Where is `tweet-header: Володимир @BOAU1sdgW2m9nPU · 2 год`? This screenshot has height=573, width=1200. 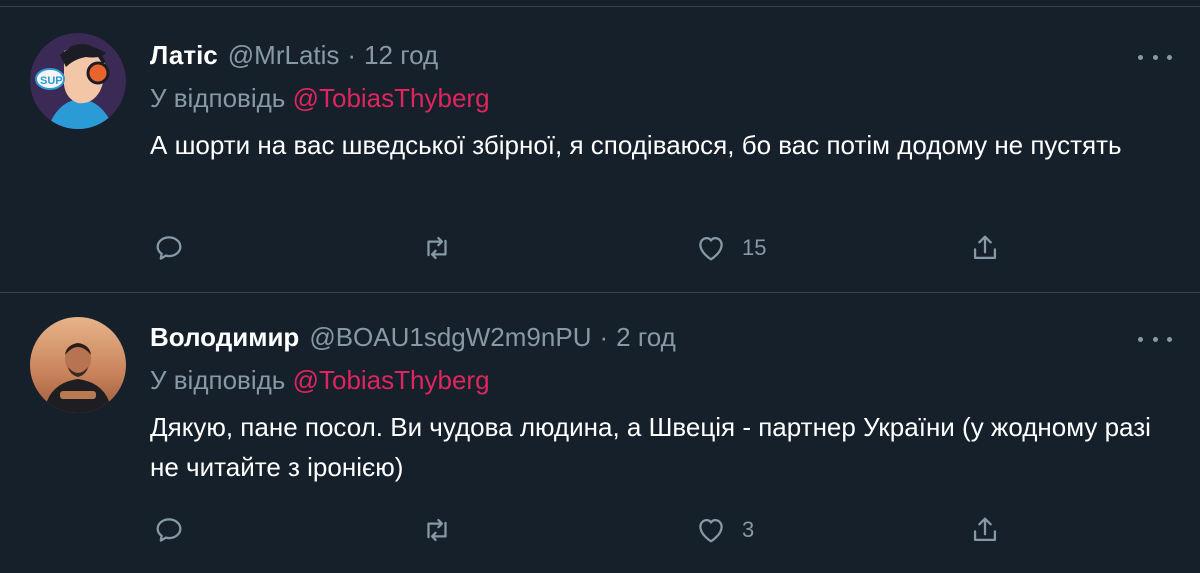
tweet-header: Володимир @BOAU1sdgW2m9nPU · 2 год is located at coordinates (413, 337).